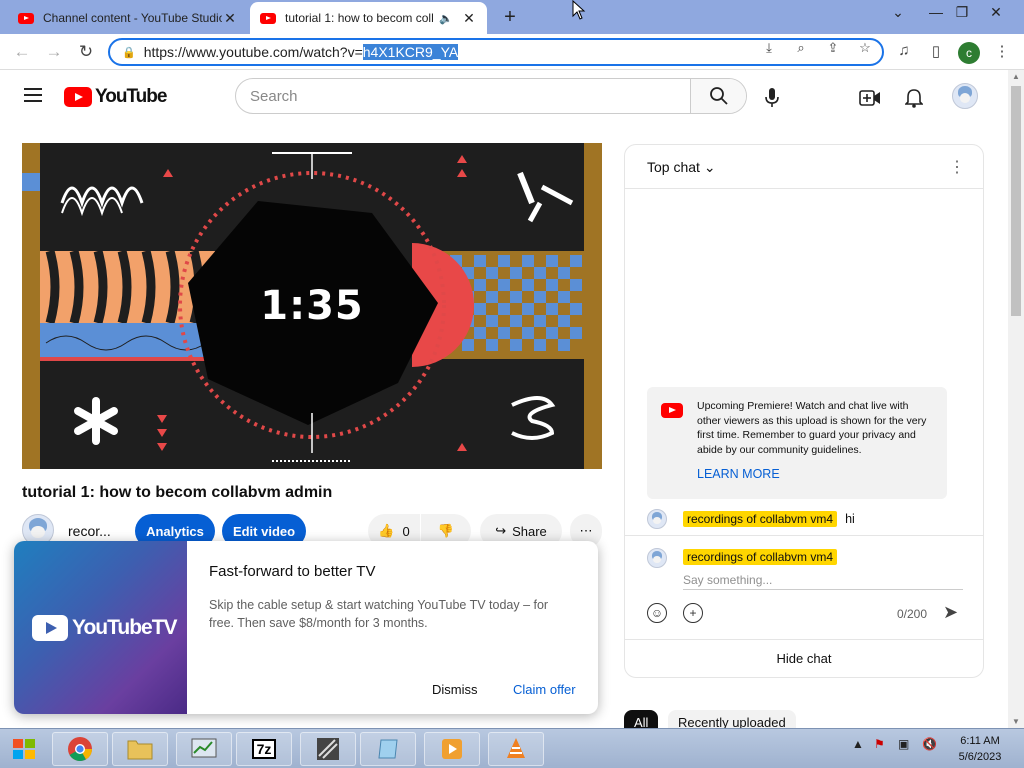 Image resolution: width=1024 pixels, height=768 pixels. Describe the element at coordinates (657, 613) in the screenshot. I see `emoji-icon: ☺` at that location.